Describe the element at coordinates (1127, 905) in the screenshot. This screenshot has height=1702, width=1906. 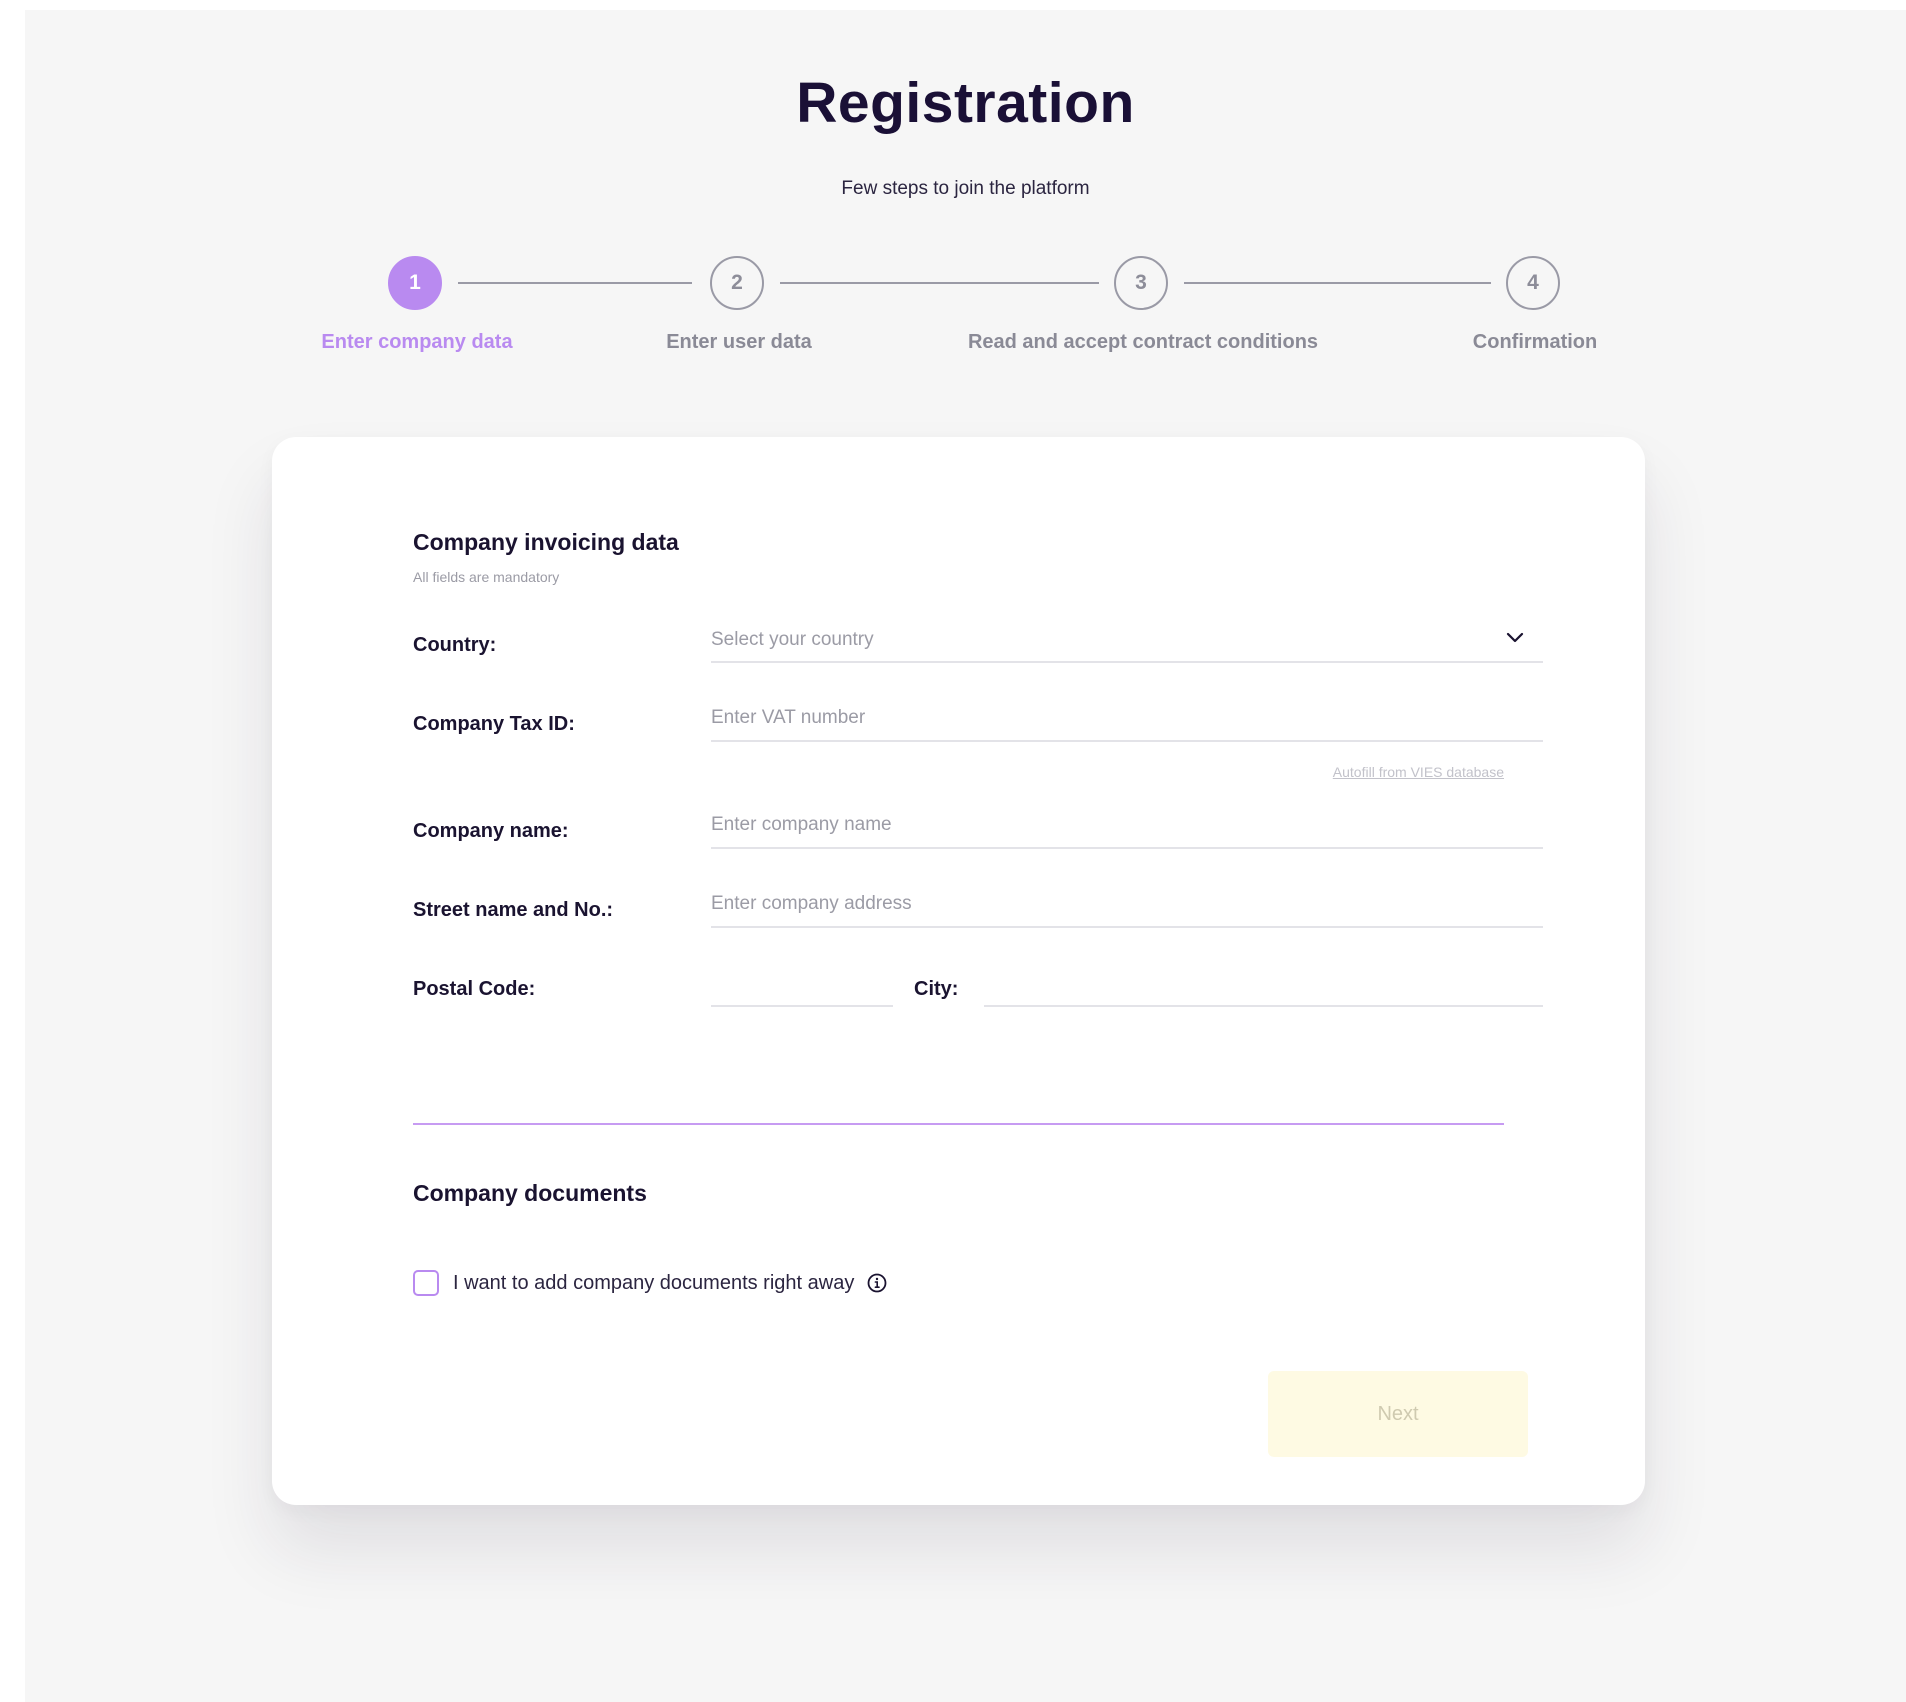
I see `street-input` at that location.